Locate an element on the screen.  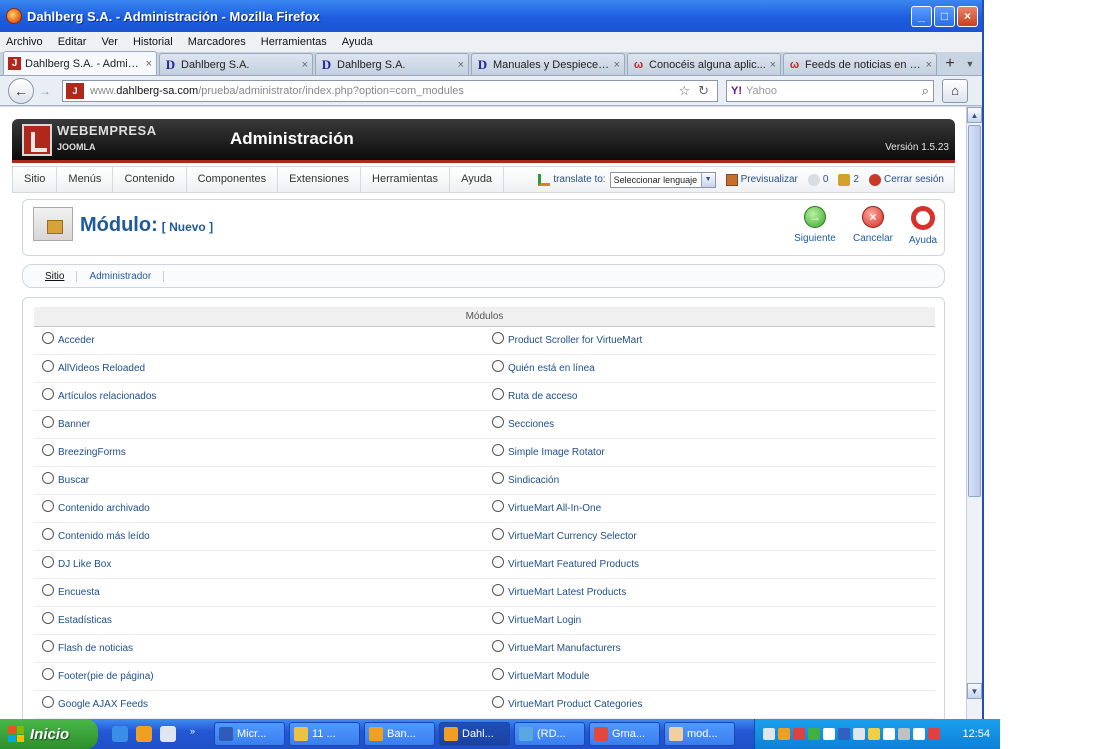
language-select: Seleccionar lenguaje ▼ is located at coordinates (662, 179).